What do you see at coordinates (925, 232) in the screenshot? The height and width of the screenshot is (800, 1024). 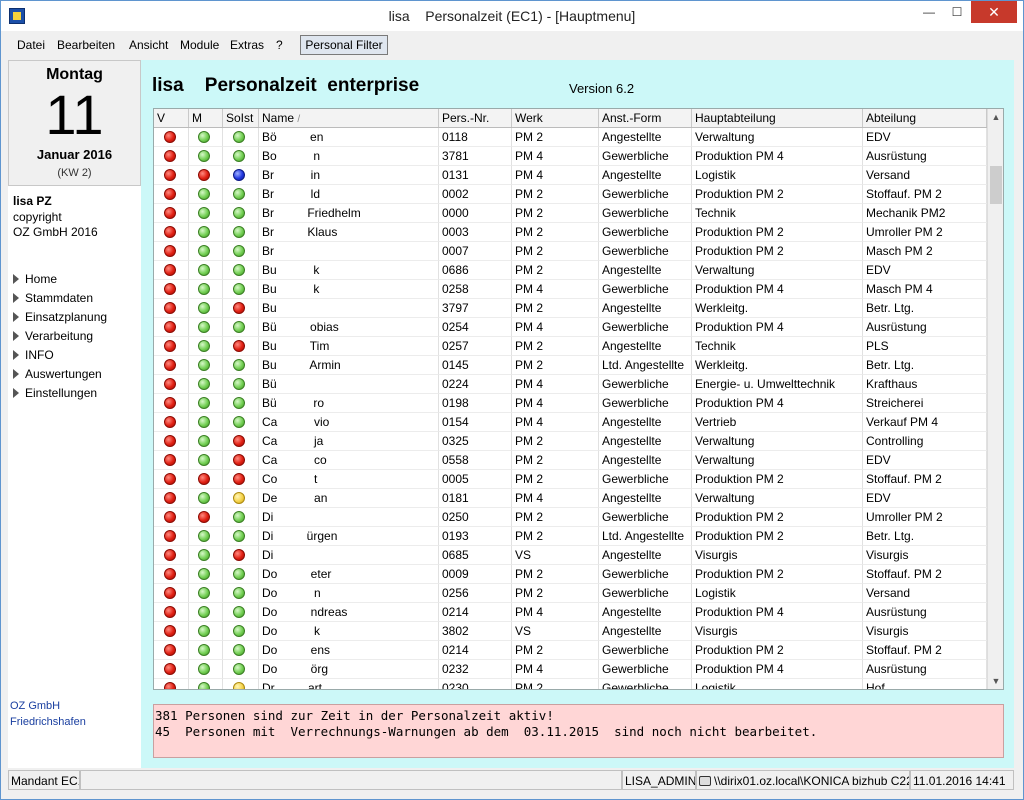 I see `cell-abteilung: Umroller PM 2` at bounding box center [925, 232].